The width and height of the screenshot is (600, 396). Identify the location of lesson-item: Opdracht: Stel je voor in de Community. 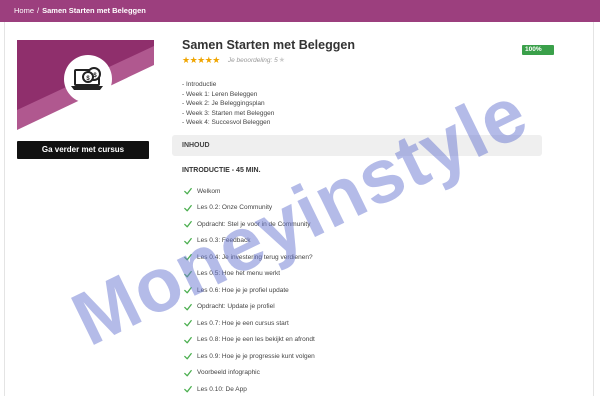
(249, 224).